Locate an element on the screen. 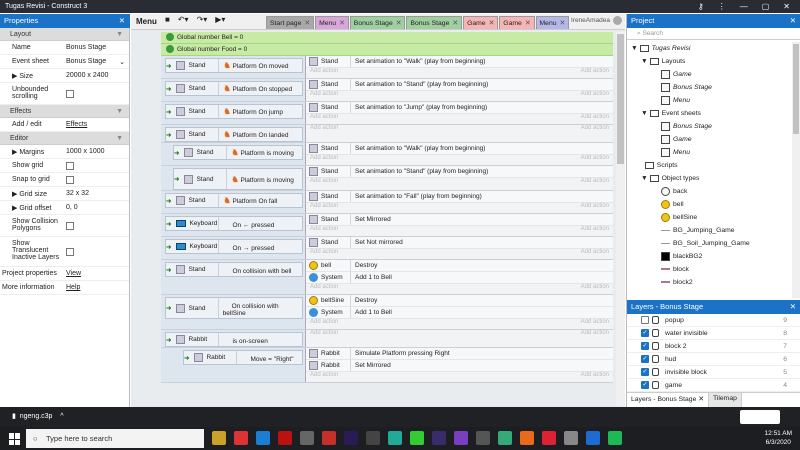  chrome-icon is located at coordinates (395, 438).